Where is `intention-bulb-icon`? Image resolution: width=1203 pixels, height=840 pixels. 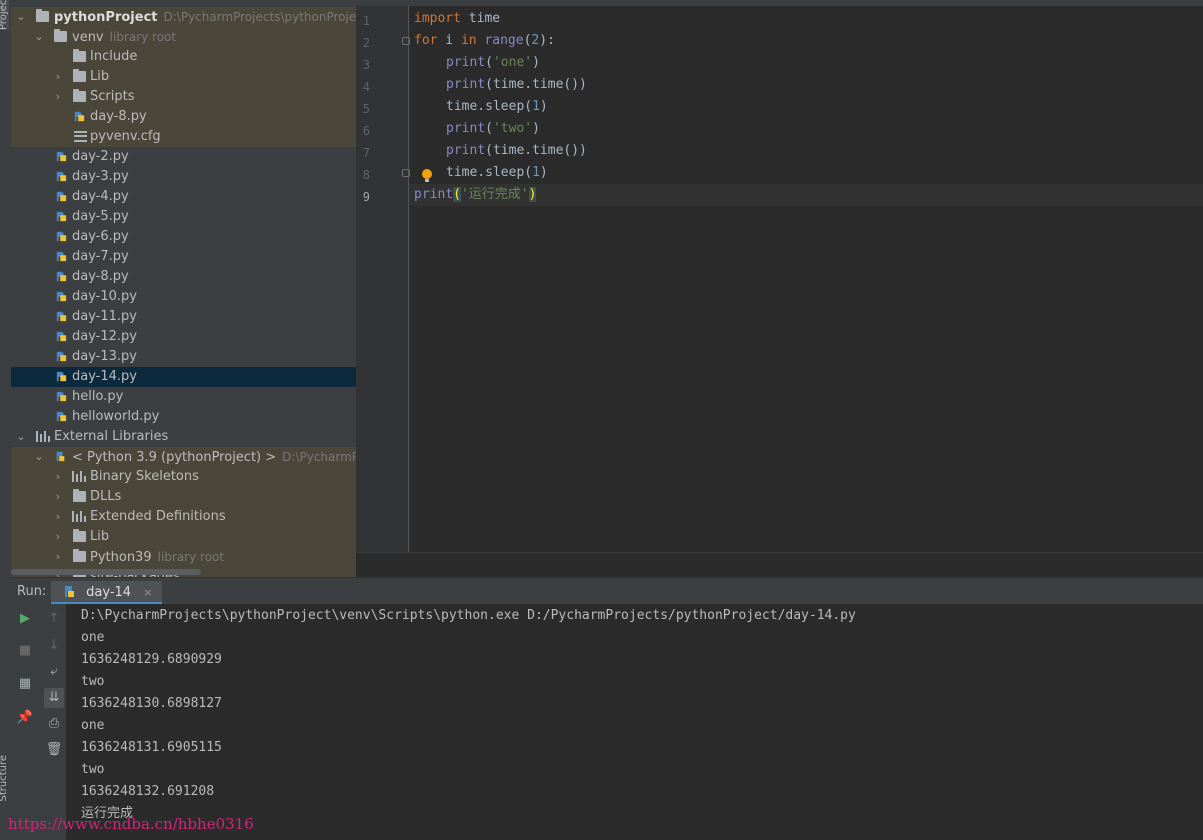 intention-bulb-icon is located at coordinates (427, 175).